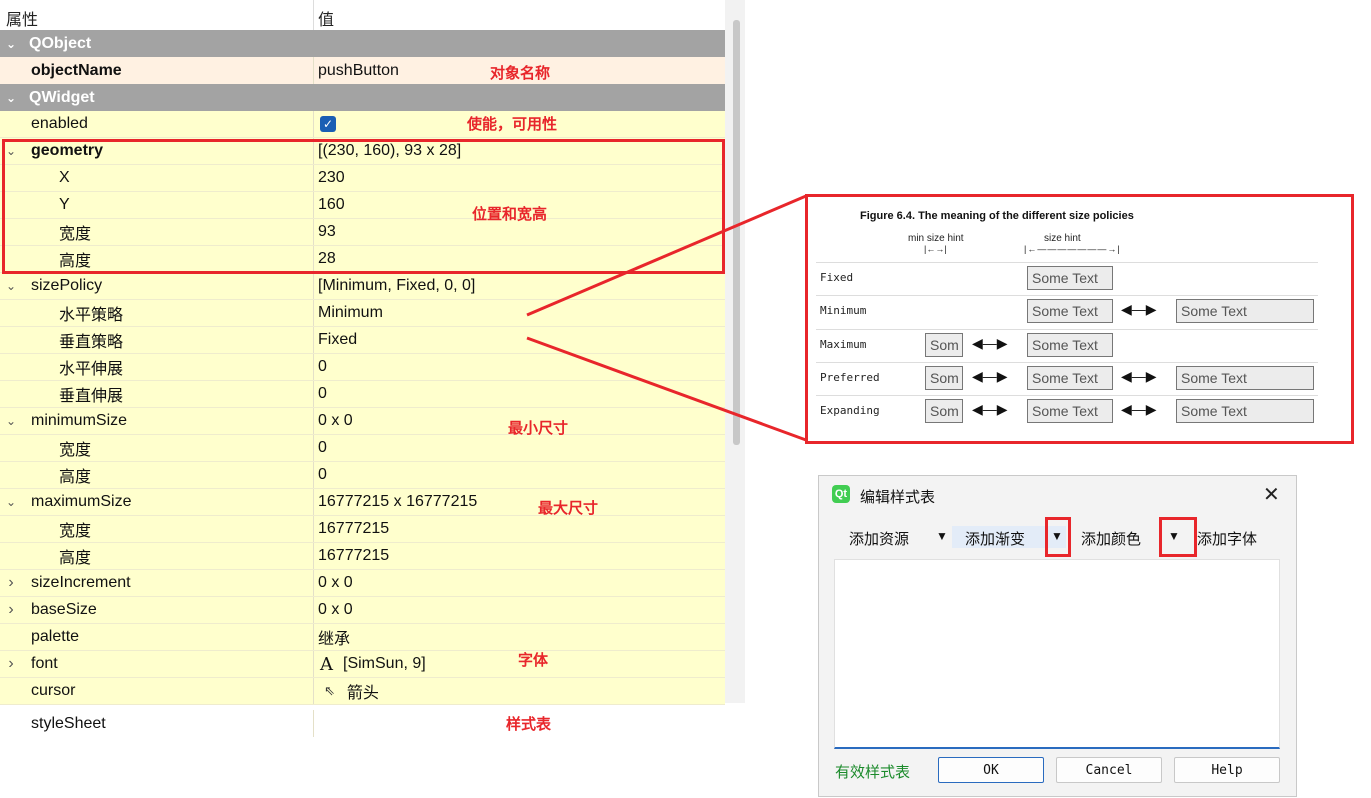 Image resolution: width=1371 pixels, height=798 pixels. I want to click on add-font-button: 添加字体, so click(1227, 538).